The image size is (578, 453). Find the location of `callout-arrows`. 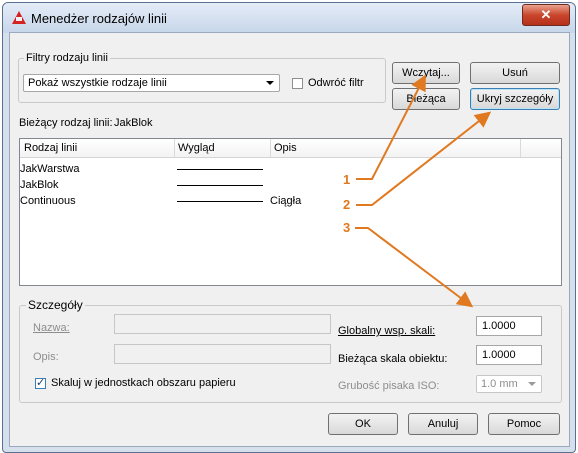

callout-arrows is located at coordinates (423, 191).